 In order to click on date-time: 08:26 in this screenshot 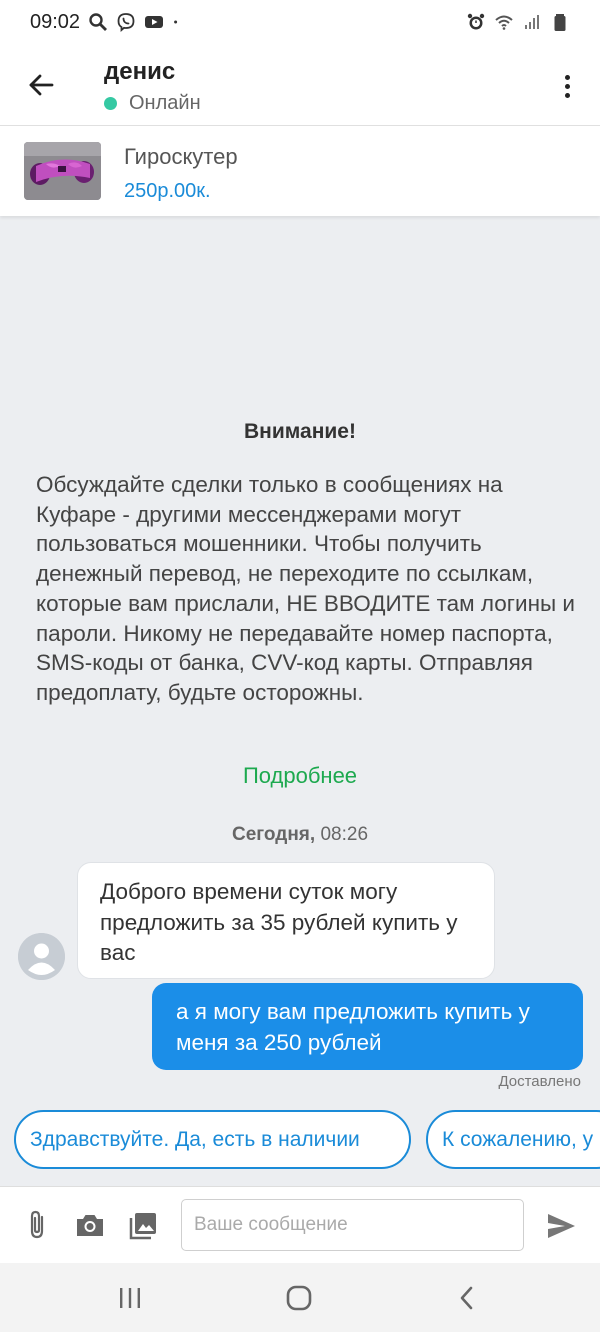, I will do `click(344, 834)`.